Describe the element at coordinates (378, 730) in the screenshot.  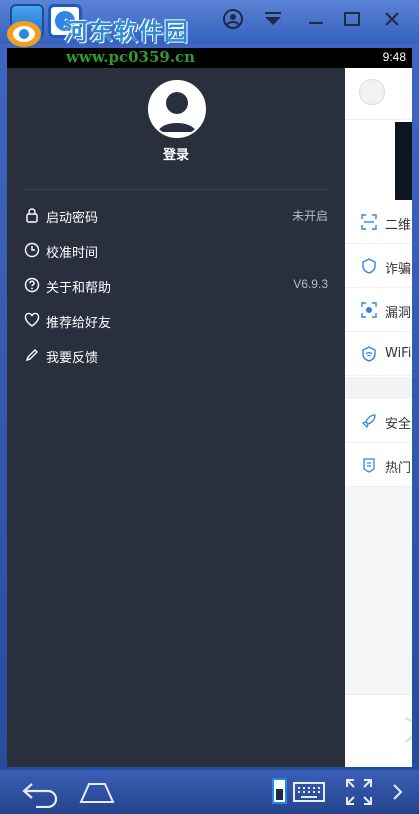
I see `content-bottom-bar` at that location.